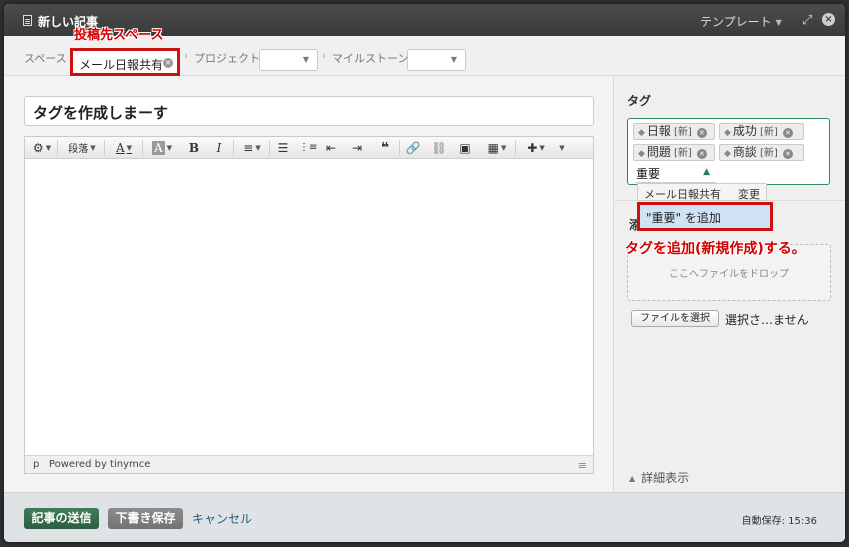  Describe the element at coordinates (439, 148) in the screenshot. I see `unlink-icon: ⛓` at that location.